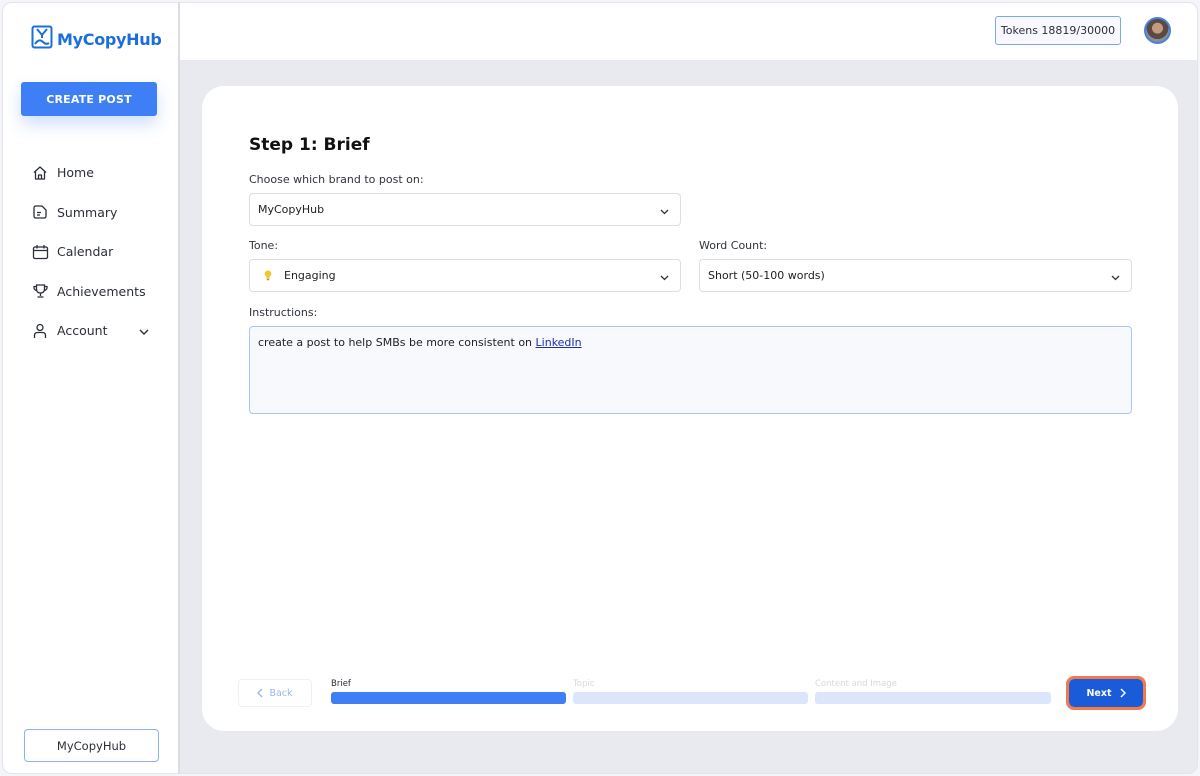 This screenshot has width=1200, height=776. What do you see at coordinates (75, 173) in the screenshot?
I see `sidebar-item-label: Home` at bounding box center [75, 173].